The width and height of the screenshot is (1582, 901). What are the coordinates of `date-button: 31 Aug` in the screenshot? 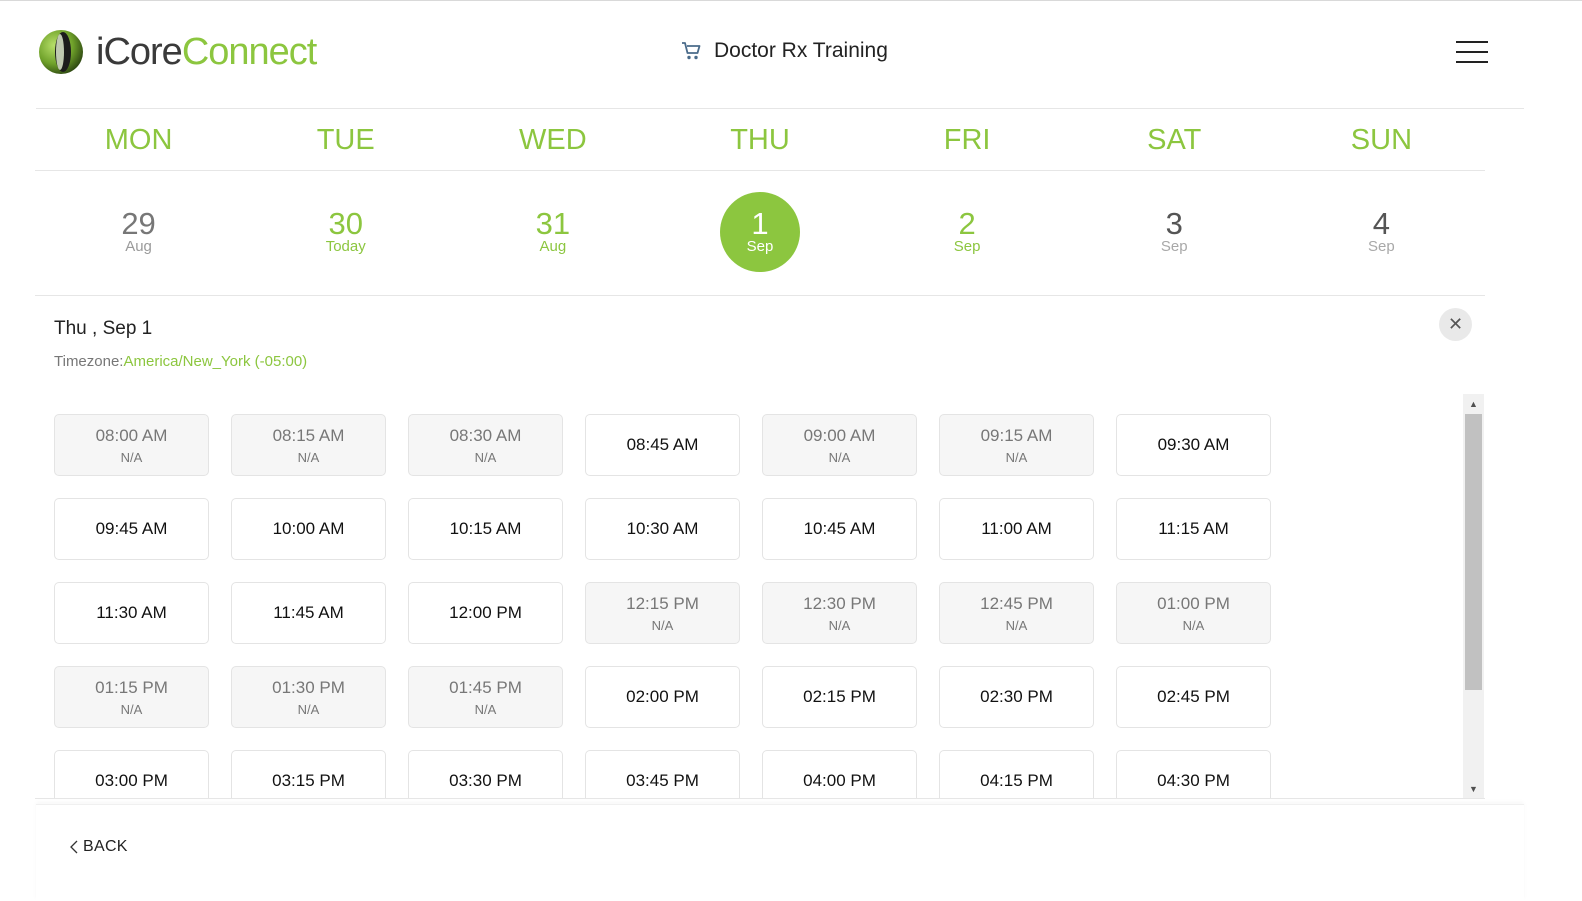 It's located at (553, 232).